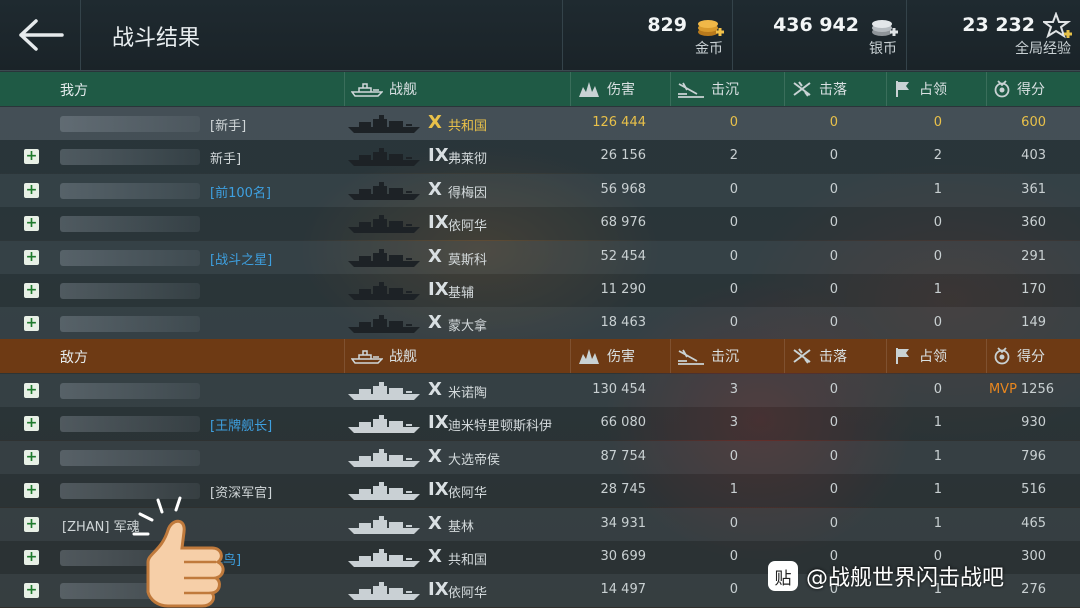  Describe the element at coordinates (937, 289) in the screenshot. I see `capture-value: 1` at that location.